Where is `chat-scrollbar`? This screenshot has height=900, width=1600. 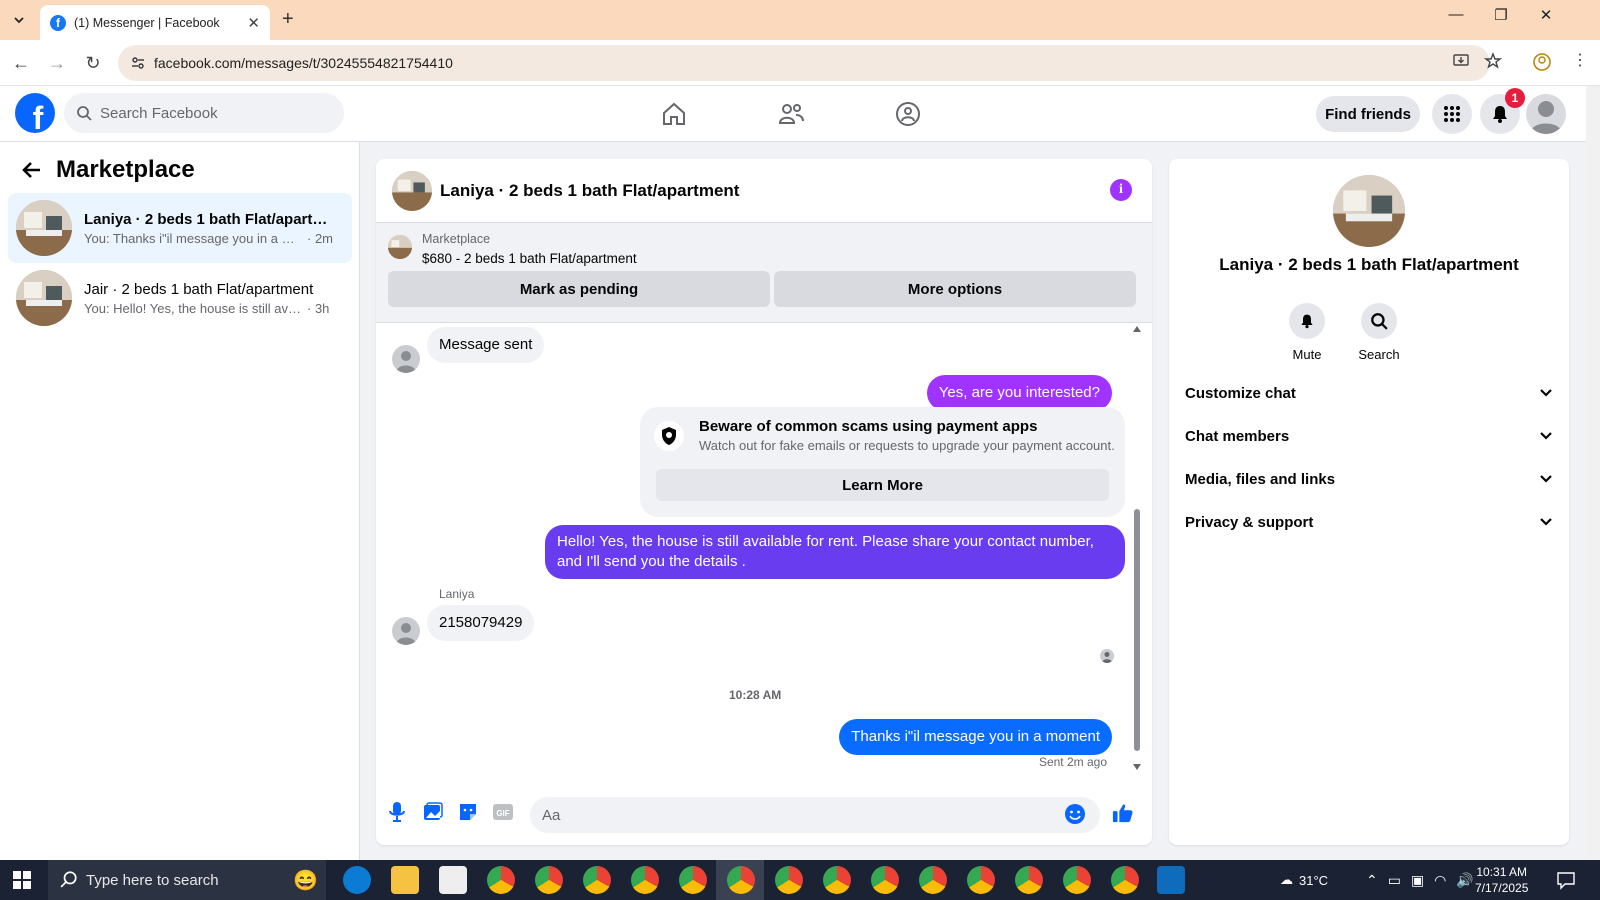
chat-scrollbar is located at coordinates (1137, 550).